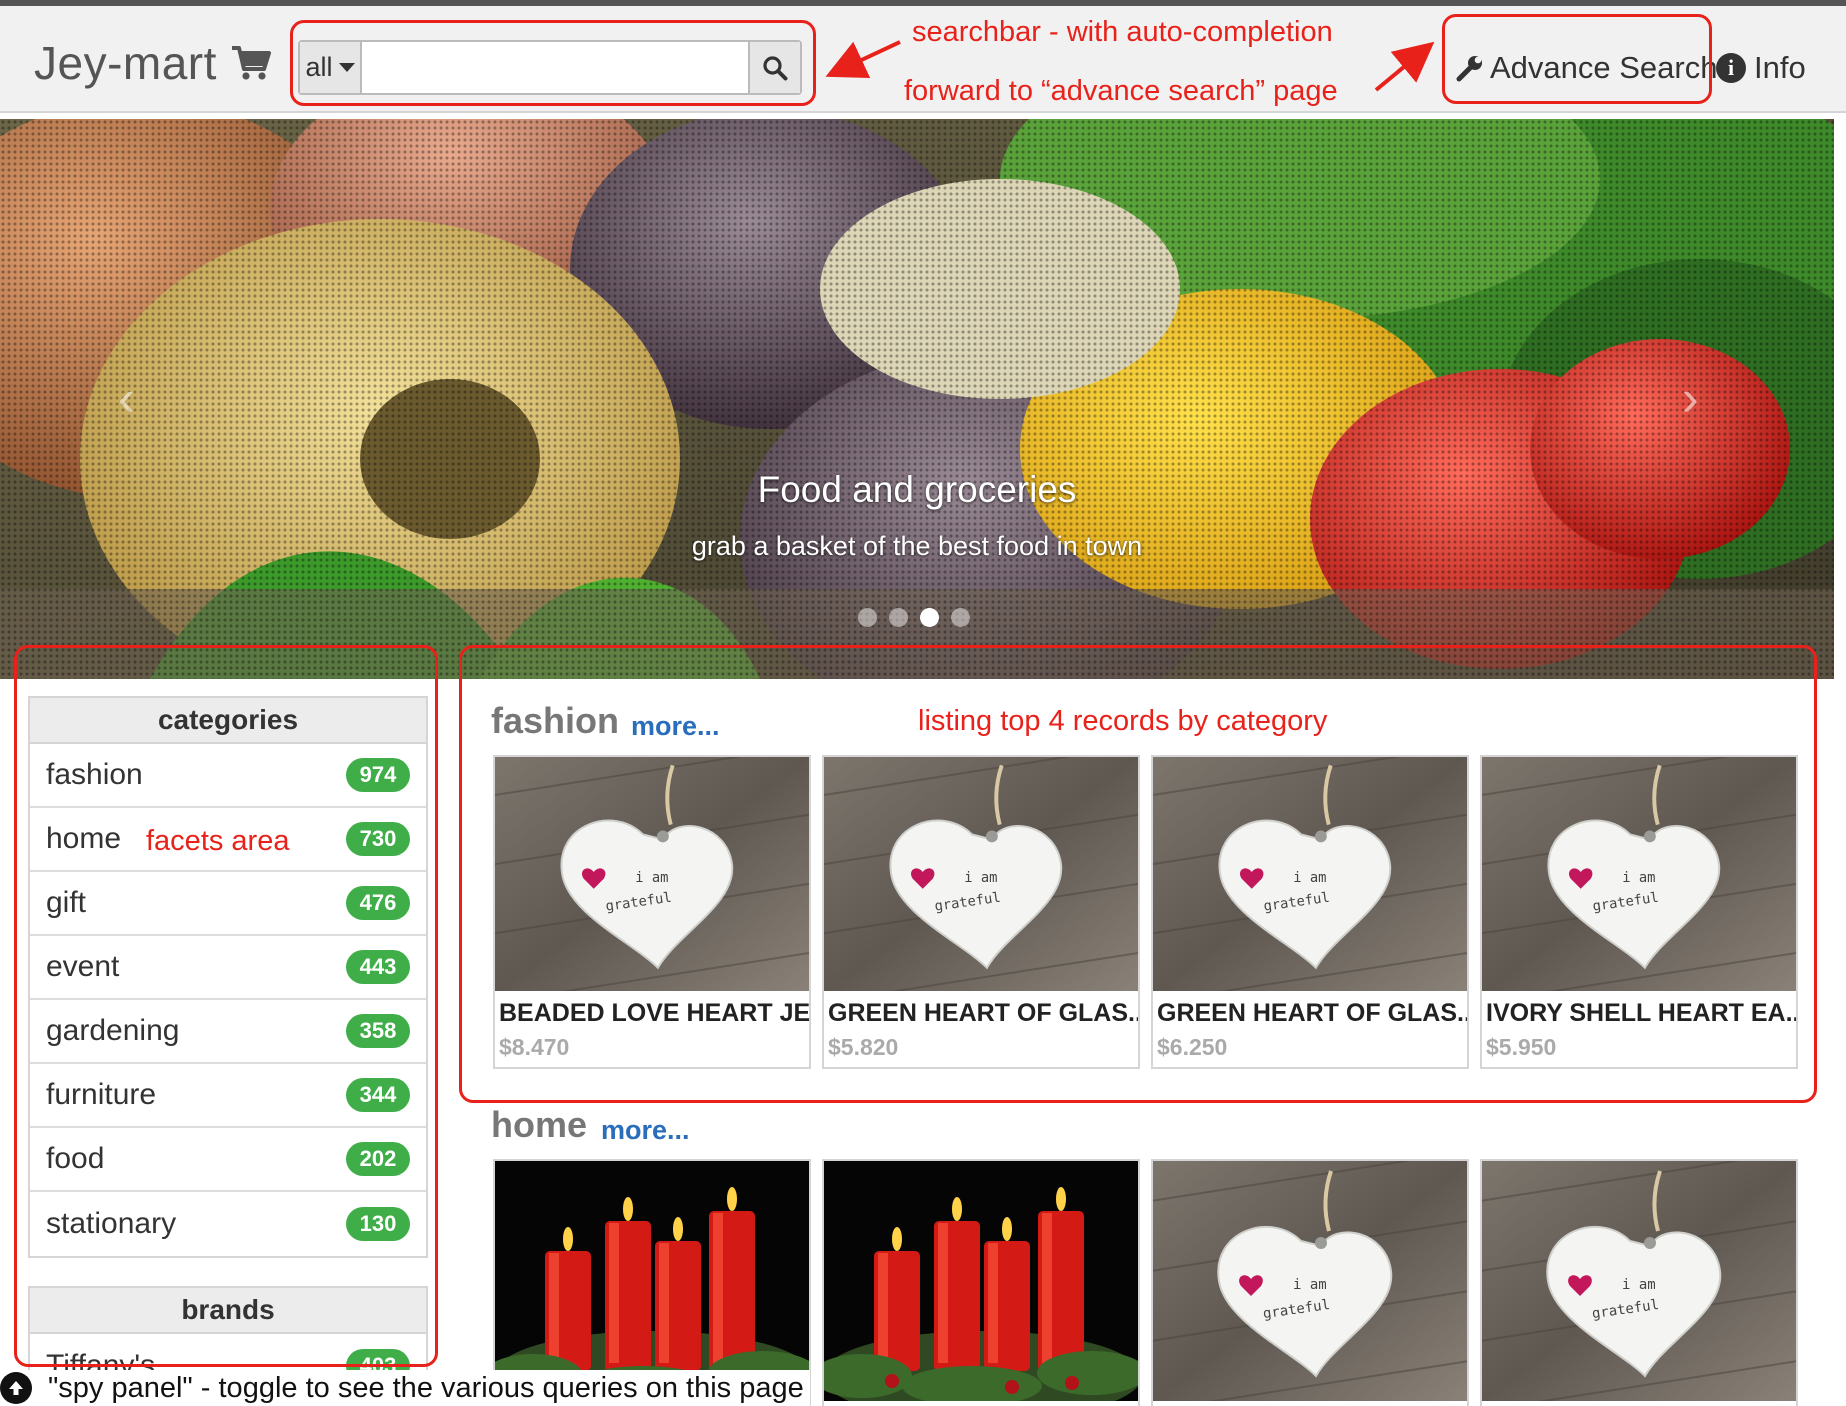 This screenshot has height=1406, width=1846. Describe the element at coordinates (226, 1006) in the screenshot. I see `annotation-facets-box` at that location.